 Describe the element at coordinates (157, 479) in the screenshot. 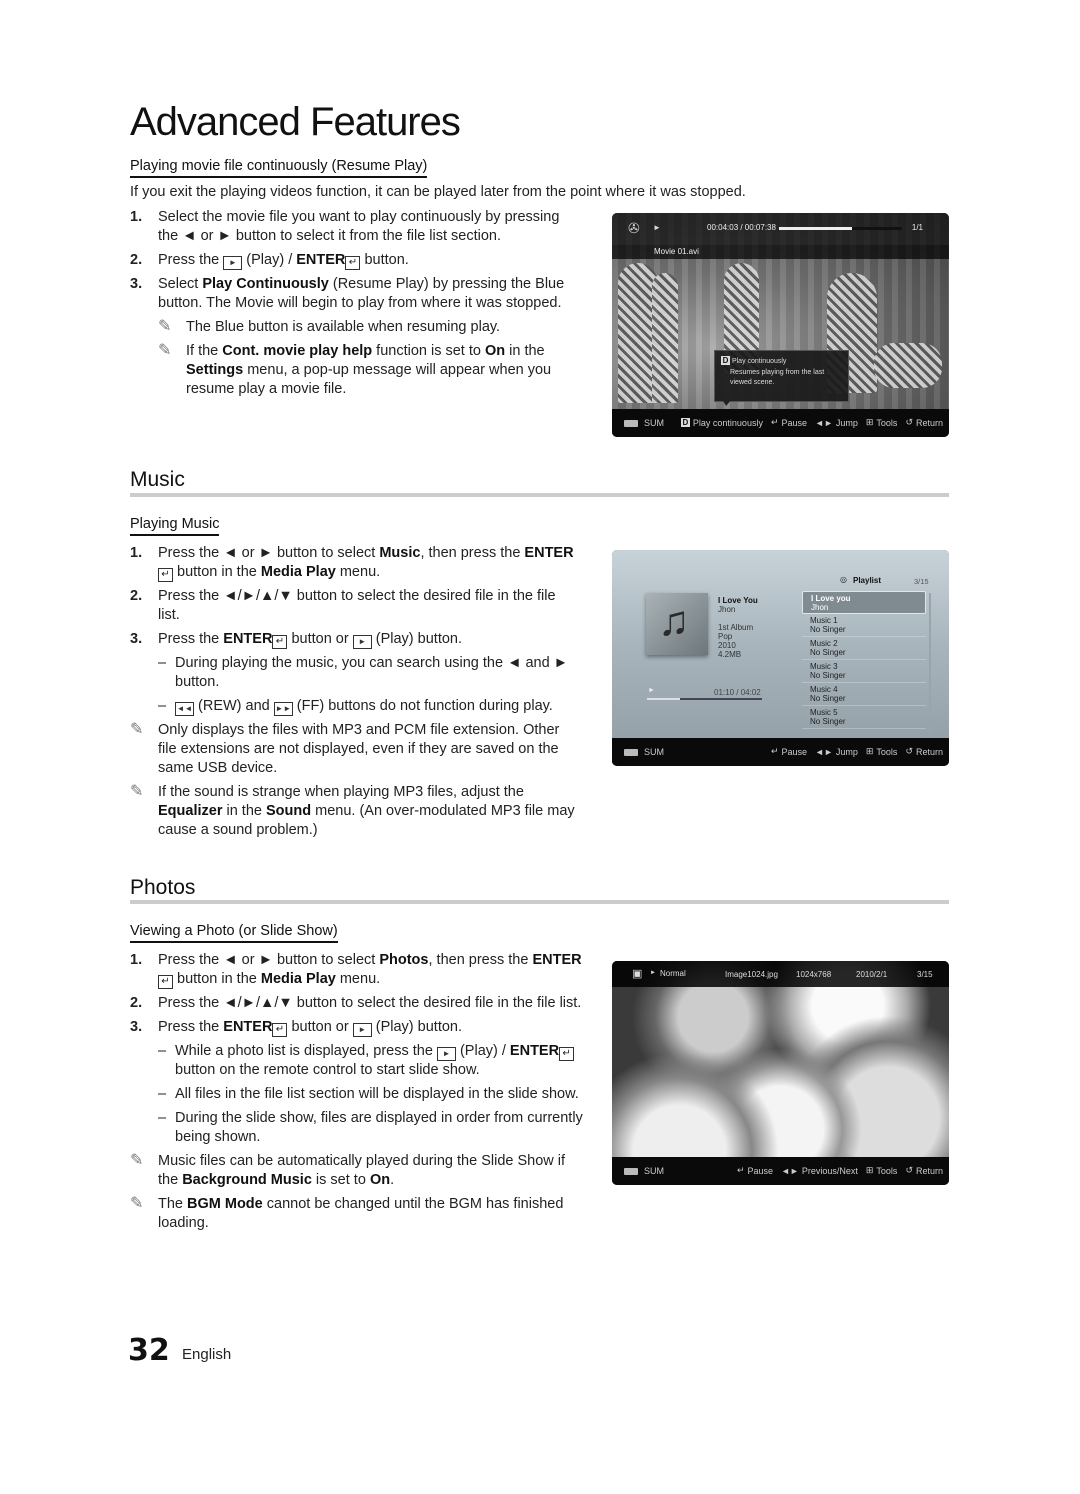

I see `music-section-title: Music` at that location.